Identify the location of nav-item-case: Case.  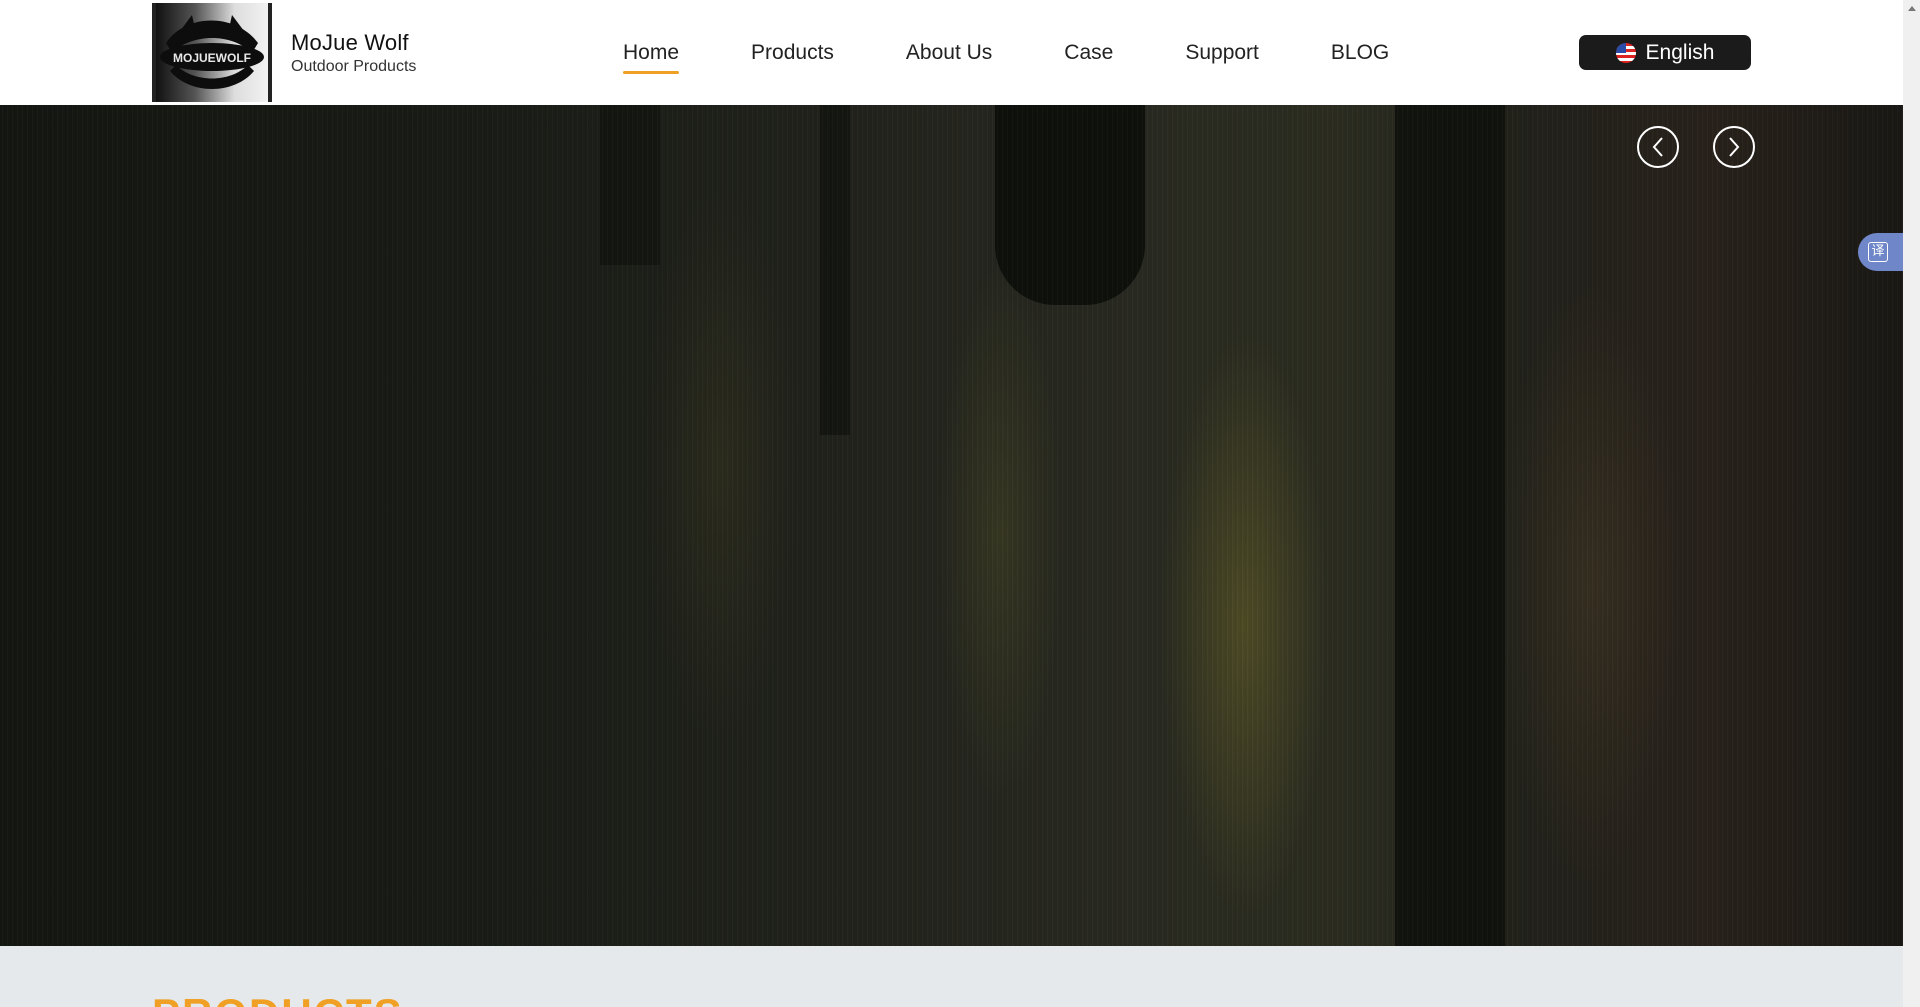
(1088, 52).